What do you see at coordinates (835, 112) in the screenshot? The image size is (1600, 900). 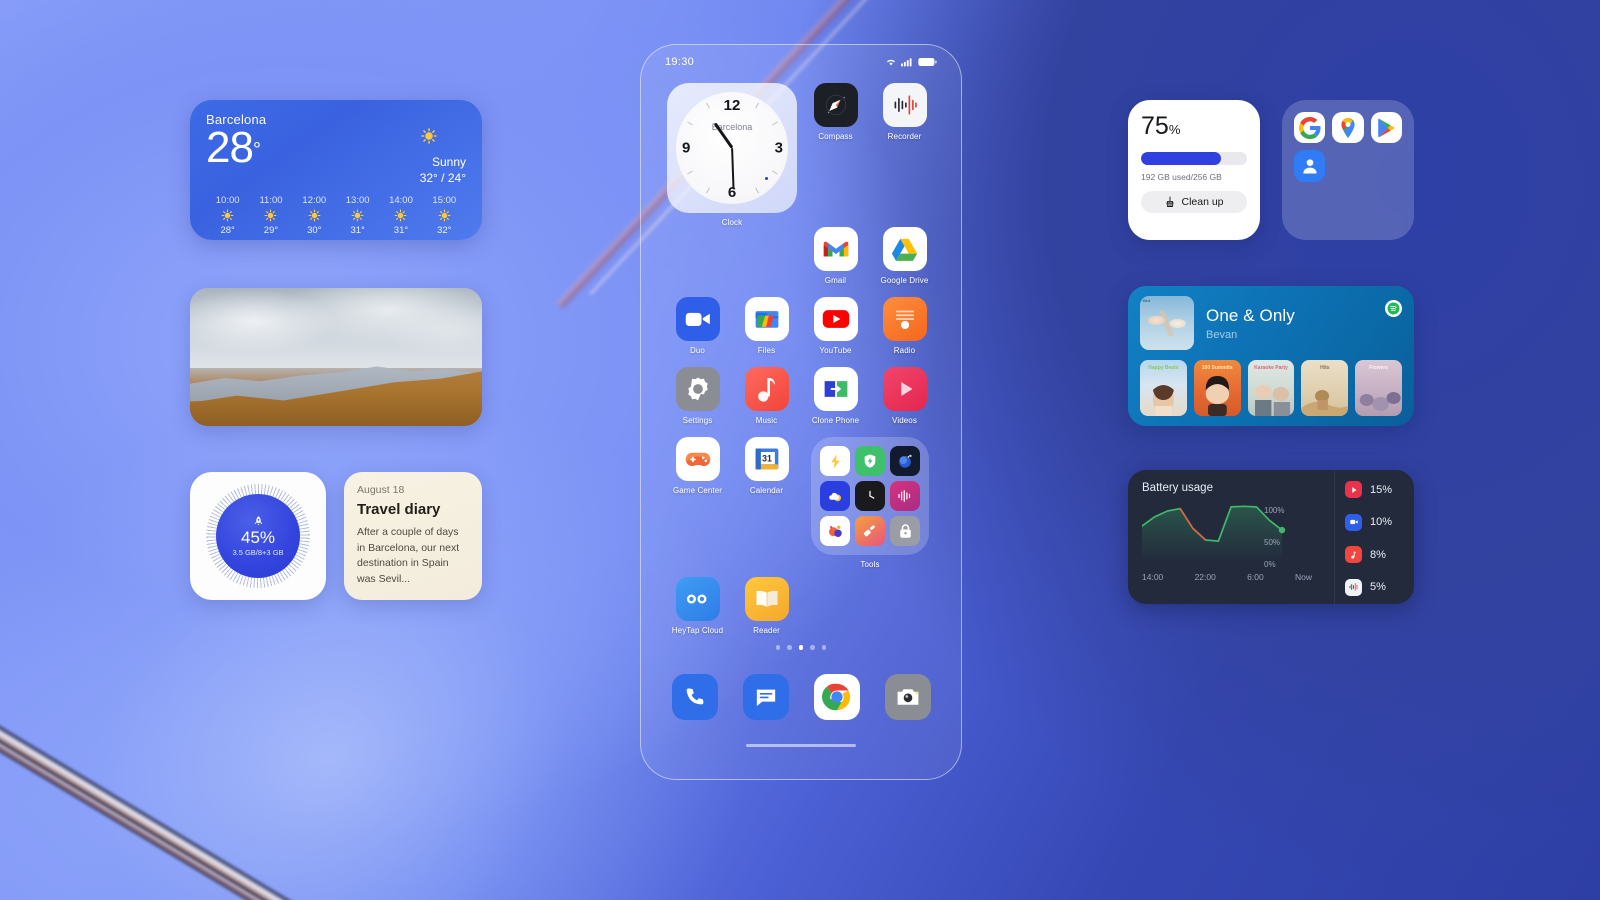 I see `app-compass: Compass` at bounding box center [835, 112].